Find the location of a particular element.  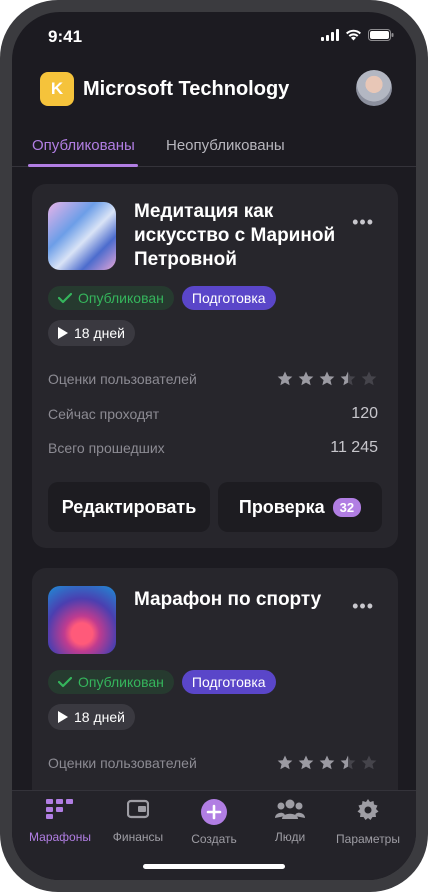

marathon-title: Марафон по спорту is located at coordinates (228, 599).